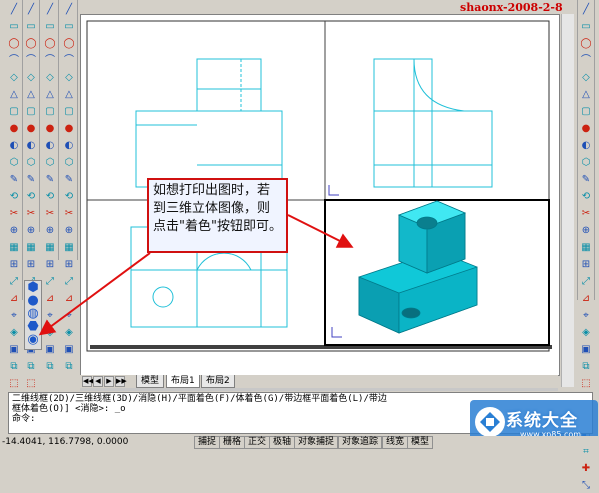 The image size is (599, 493). Describe the element at coordinates (31, 384) in the screenshot. I see `explode-icon: ⬚` at that location.